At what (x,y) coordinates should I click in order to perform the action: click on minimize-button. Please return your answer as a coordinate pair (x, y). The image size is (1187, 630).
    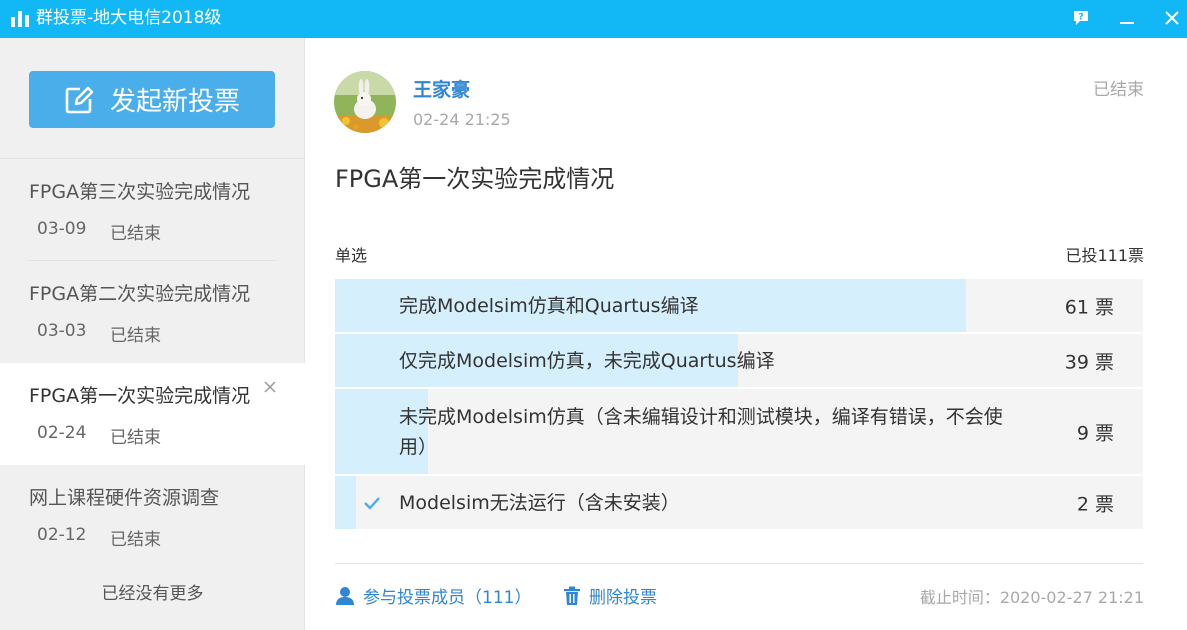
    Looking at the image, I should click on (1127, 18).